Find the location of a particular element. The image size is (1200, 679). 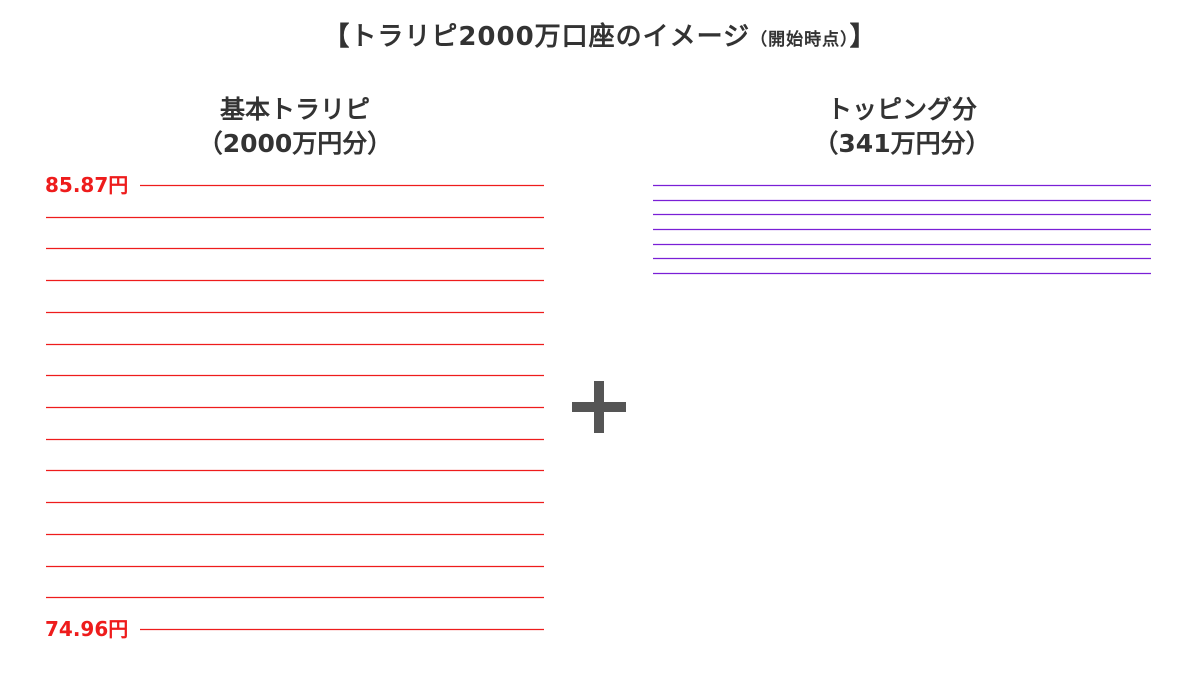

plus-icon-vertical is located at coordinates (599, 407).